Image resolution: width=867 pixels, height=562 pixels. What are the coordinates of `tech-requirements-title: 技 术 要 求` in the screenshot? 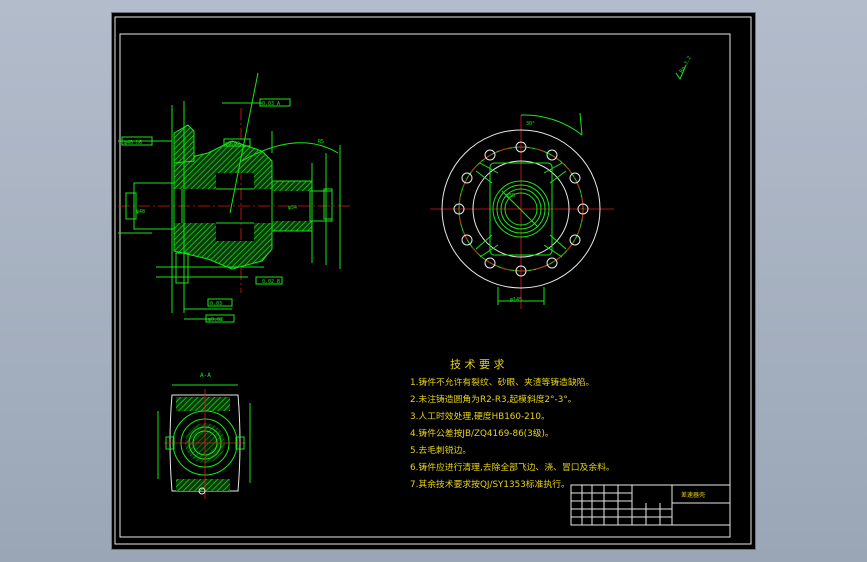 It's located at (477, 364).